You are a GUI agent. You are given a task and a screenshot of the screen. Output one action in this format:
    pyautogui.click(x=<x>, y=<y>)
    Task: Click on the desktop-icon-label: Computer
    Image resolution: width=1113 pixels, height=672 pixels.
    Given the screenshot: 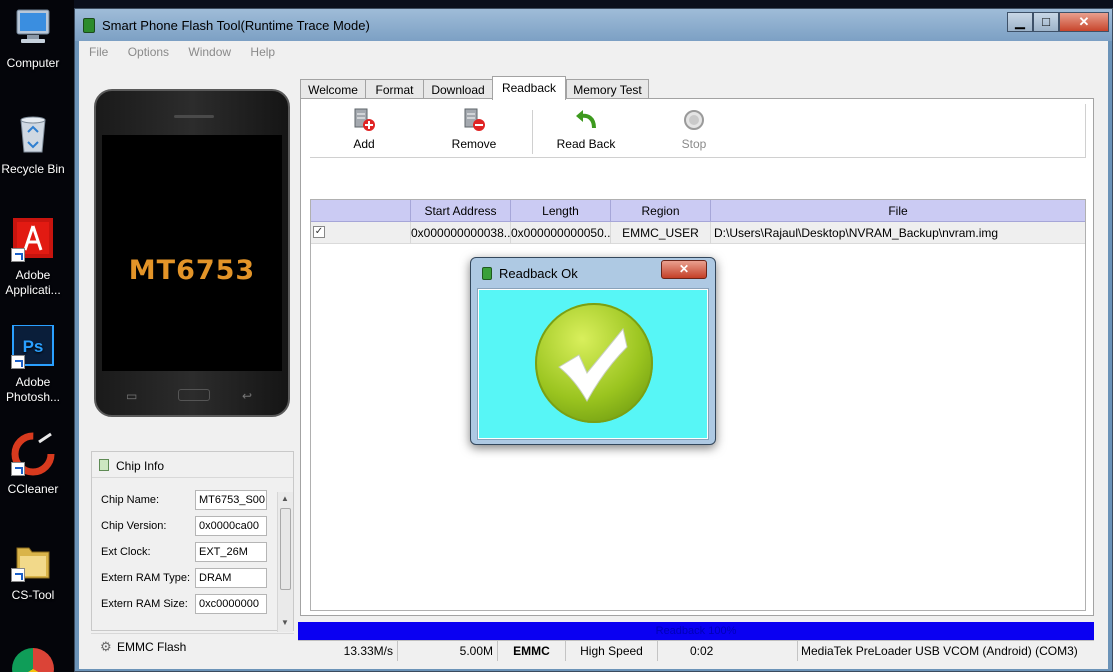 What is the action you would take?
    pyautogui.click(x=33, y=63)
    